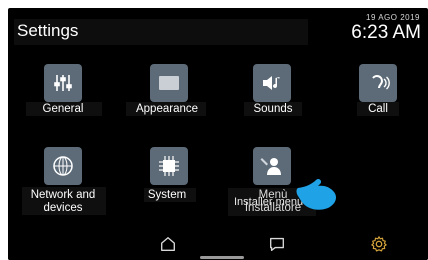 This screenshot has height=260, width=428. I want to click on gear-icon, so click(379, 244).